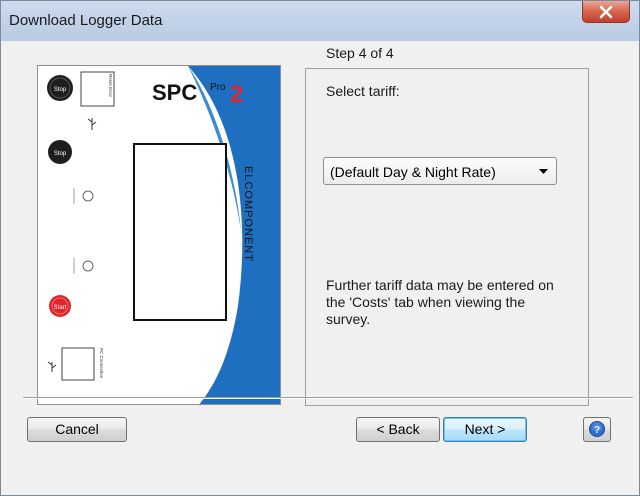  Describe the element at coordinates (248, 214) in the screenshot. I see `manufacturer-label: ELCOMPONENT` at that location.